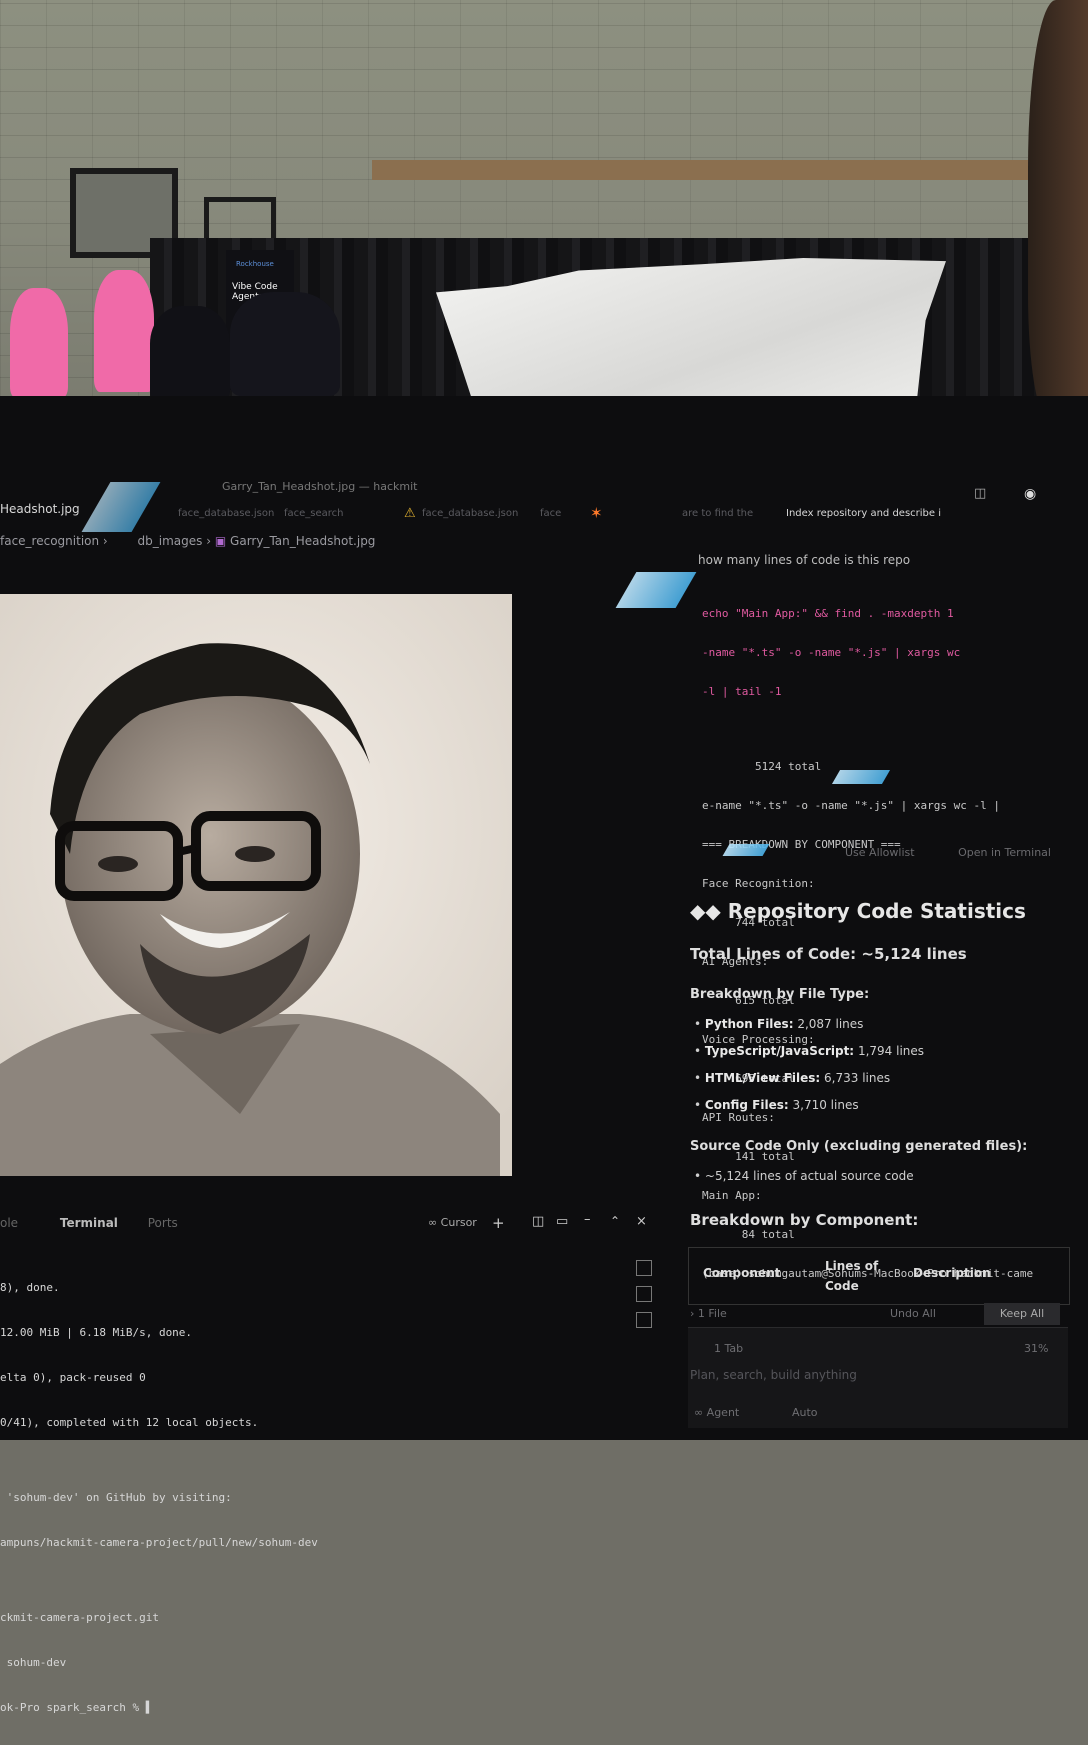 The width and height of the screenshot is (1088, 1745). I want to click on output-line: Face Recognition:, so click(758, 883).